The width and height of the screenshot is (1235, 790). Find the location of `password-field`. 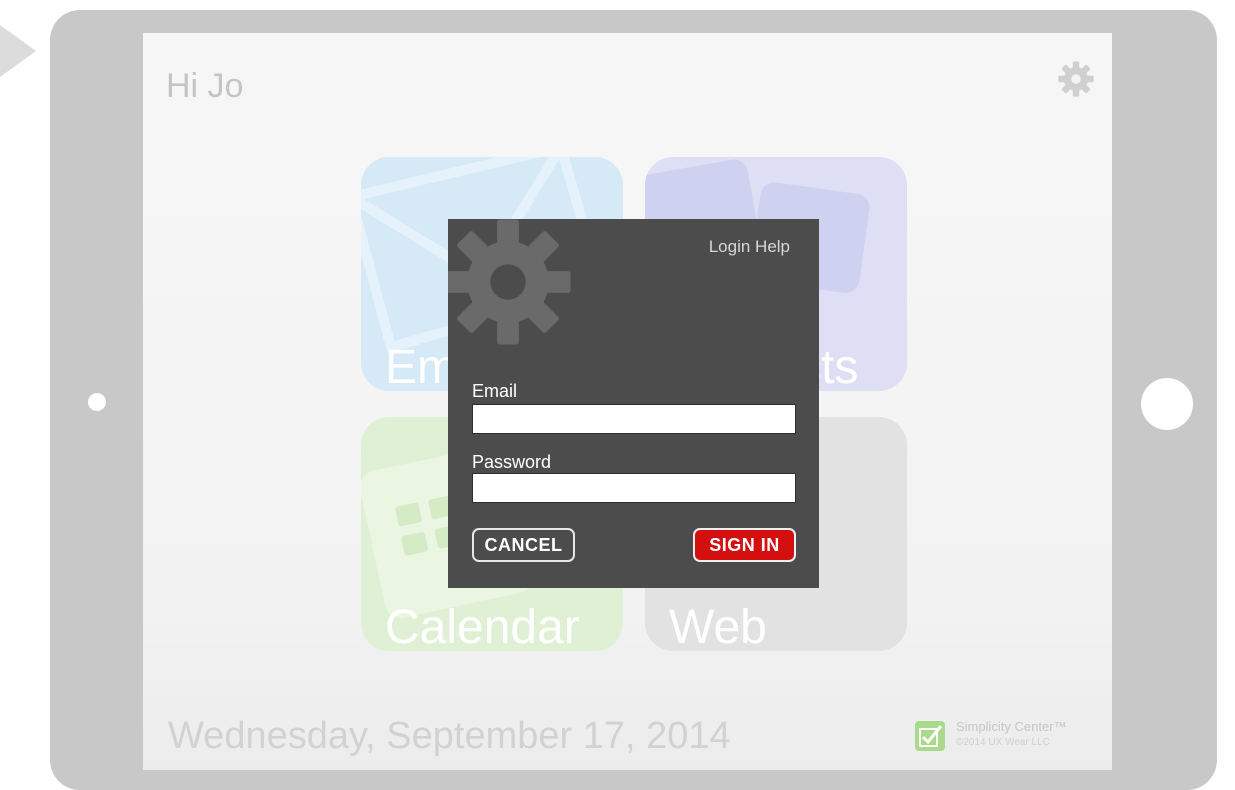

password-field is located at coordinates (634, 488).